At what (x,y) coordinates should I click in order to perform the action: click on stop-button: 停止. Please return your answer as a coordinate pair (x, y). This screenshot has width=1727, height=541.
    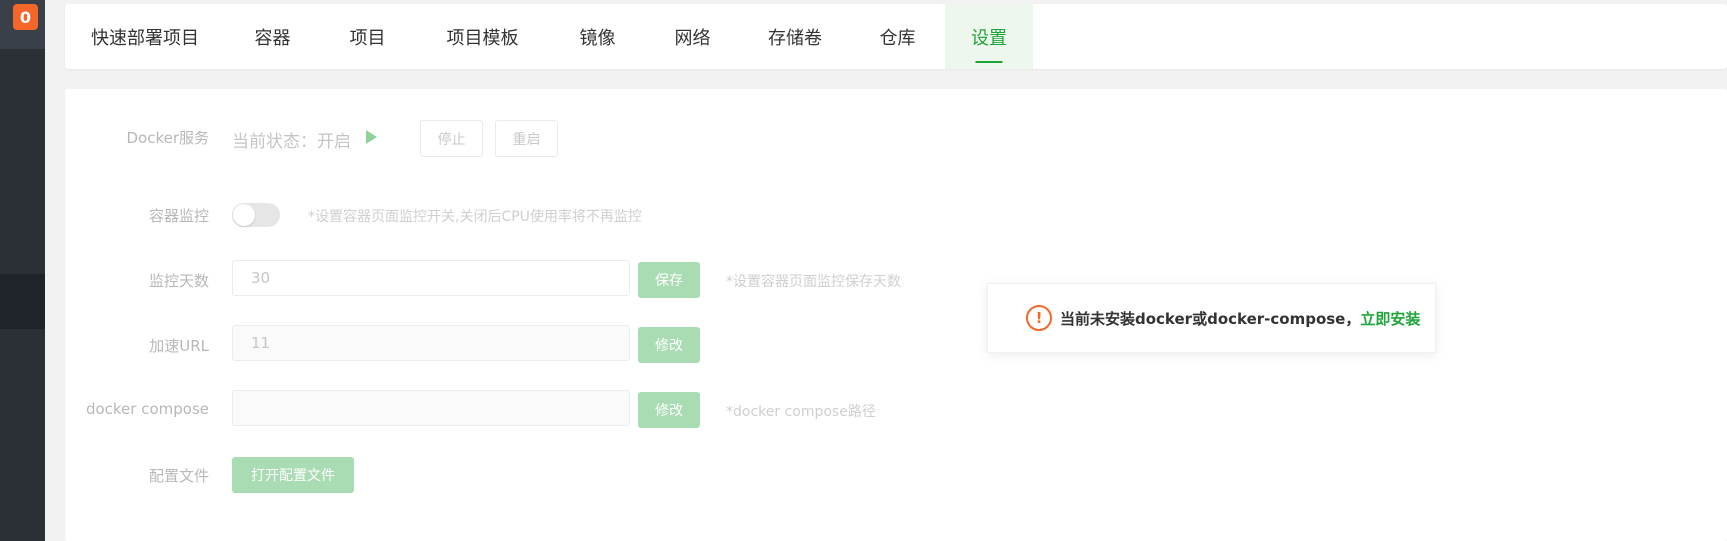
    Looking at the image, I should click on (451, 138).